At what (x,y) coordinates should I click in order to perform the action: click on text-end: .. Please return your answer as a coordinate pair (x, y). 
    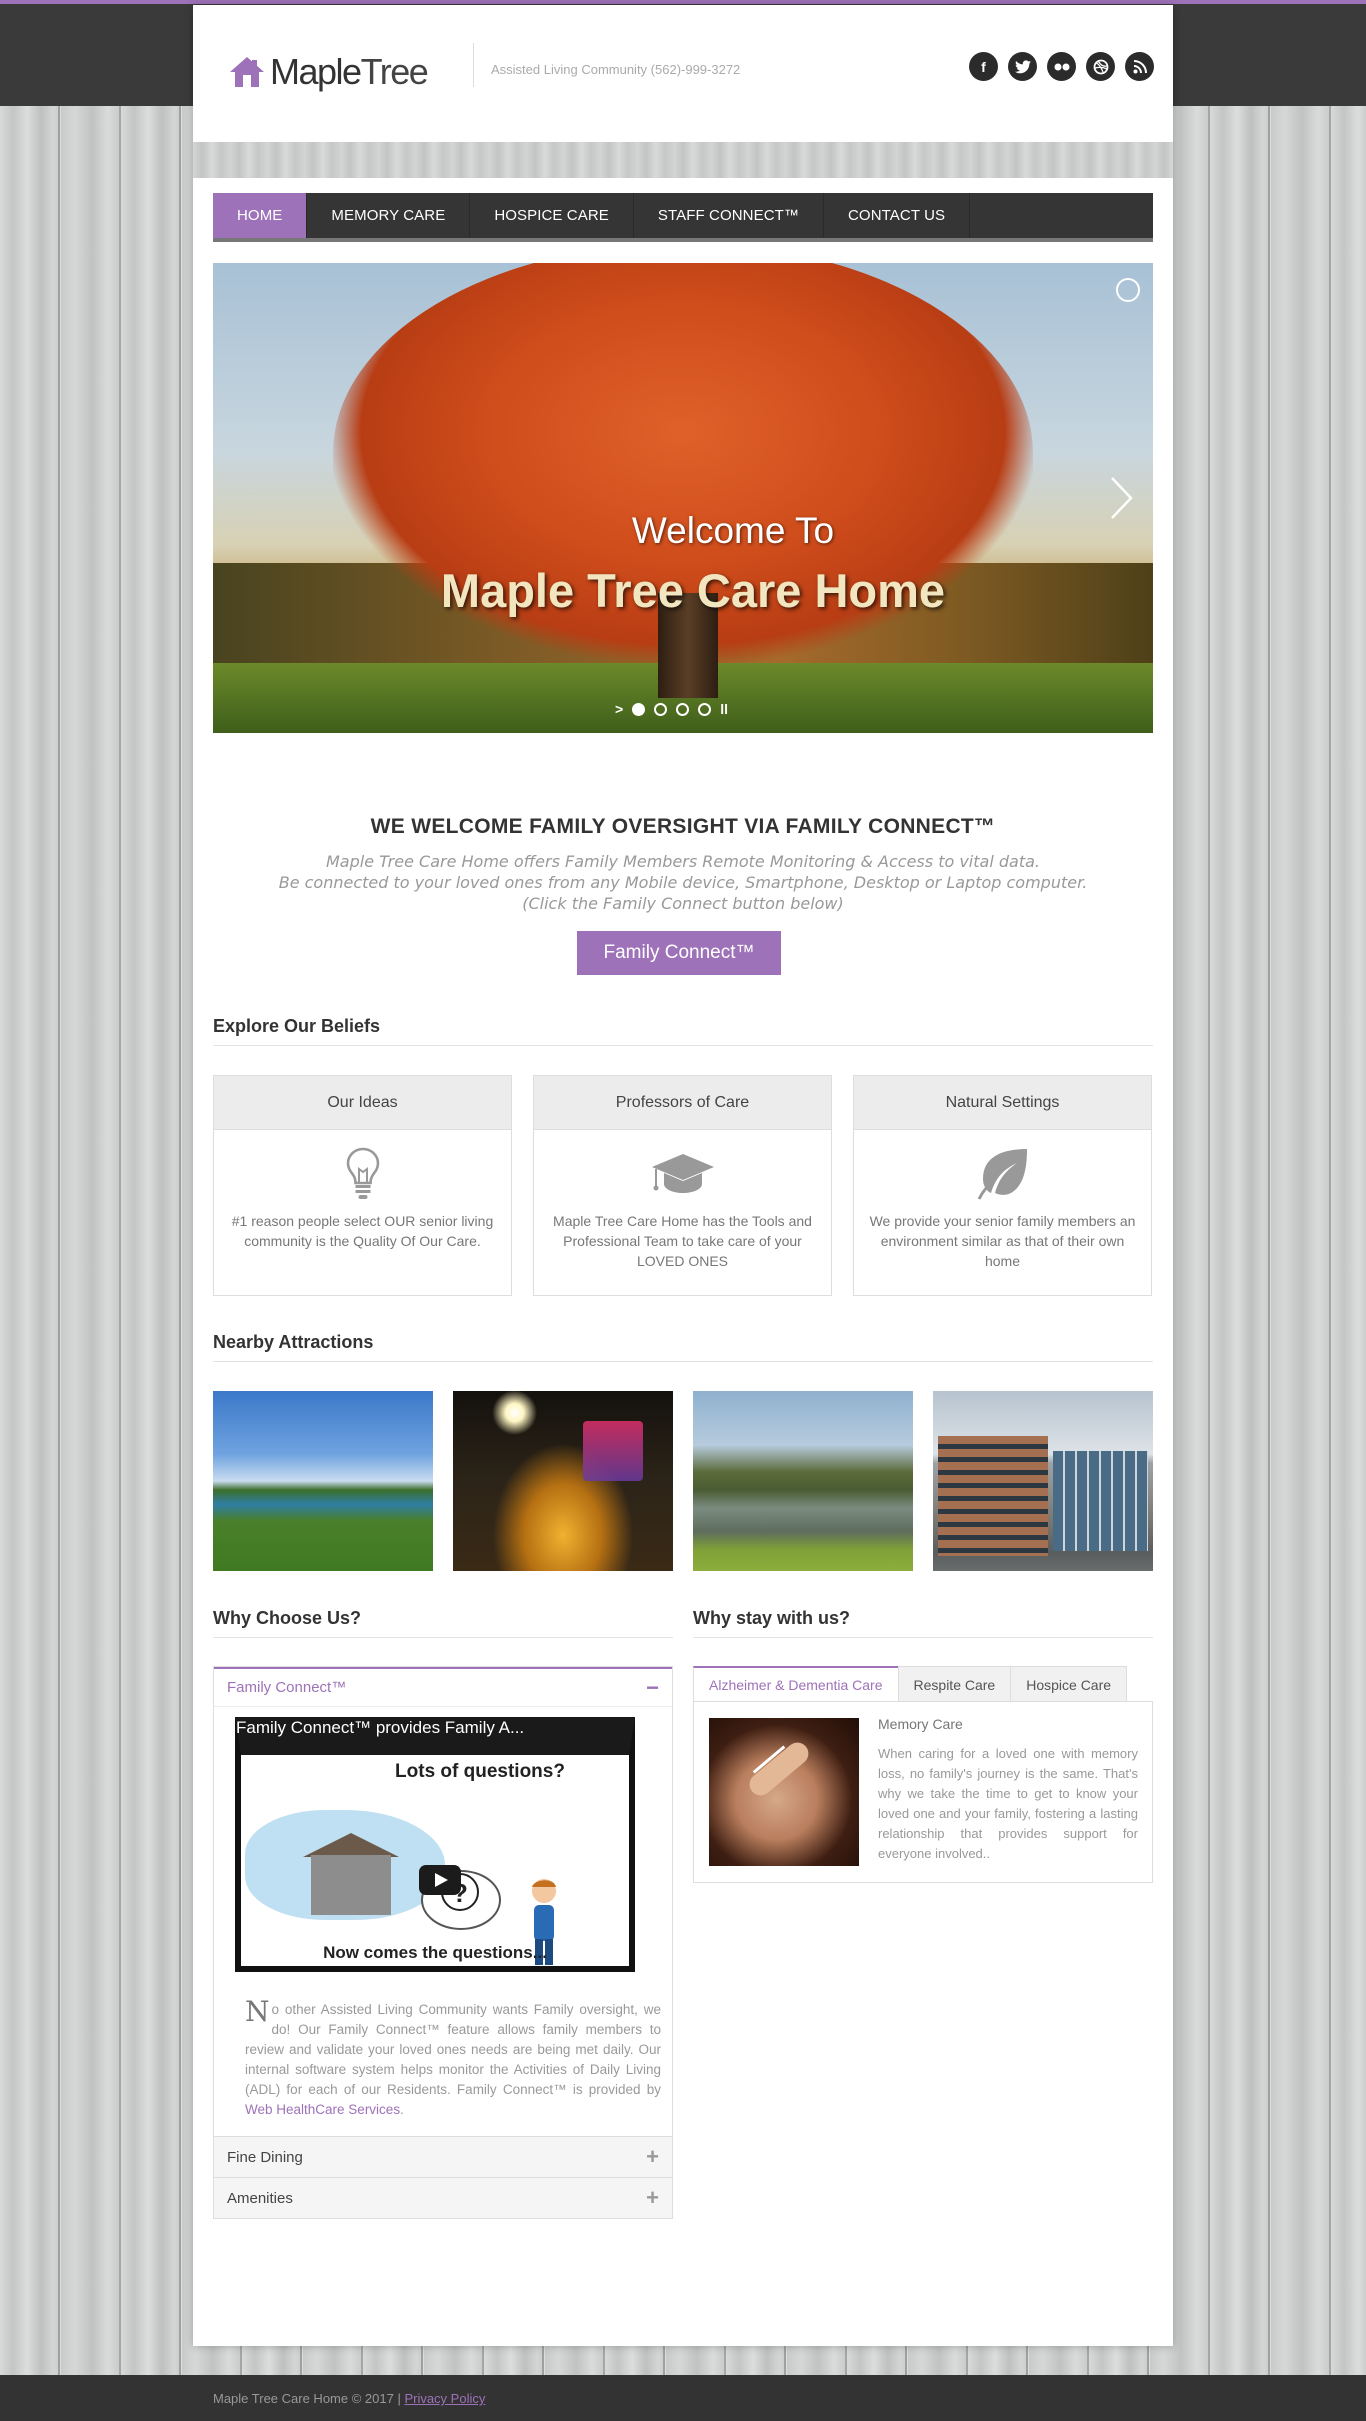
    Looking at the image, I should click on (402, 2109).